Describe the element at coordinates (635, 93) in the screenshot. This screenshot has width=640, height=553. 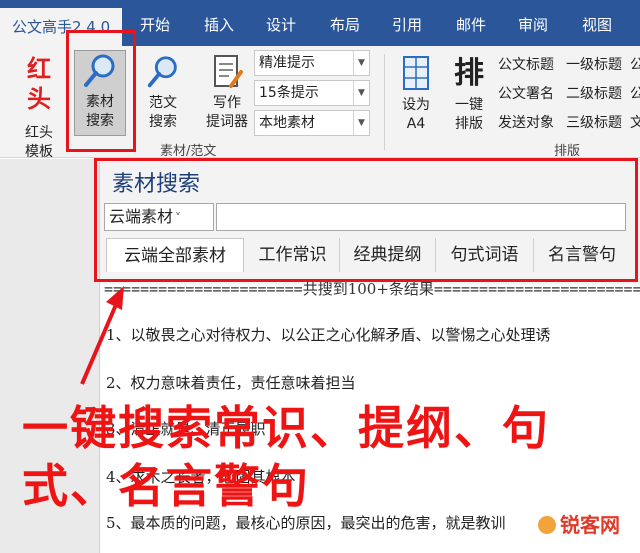
I see `style-more-2: 公` at that location.